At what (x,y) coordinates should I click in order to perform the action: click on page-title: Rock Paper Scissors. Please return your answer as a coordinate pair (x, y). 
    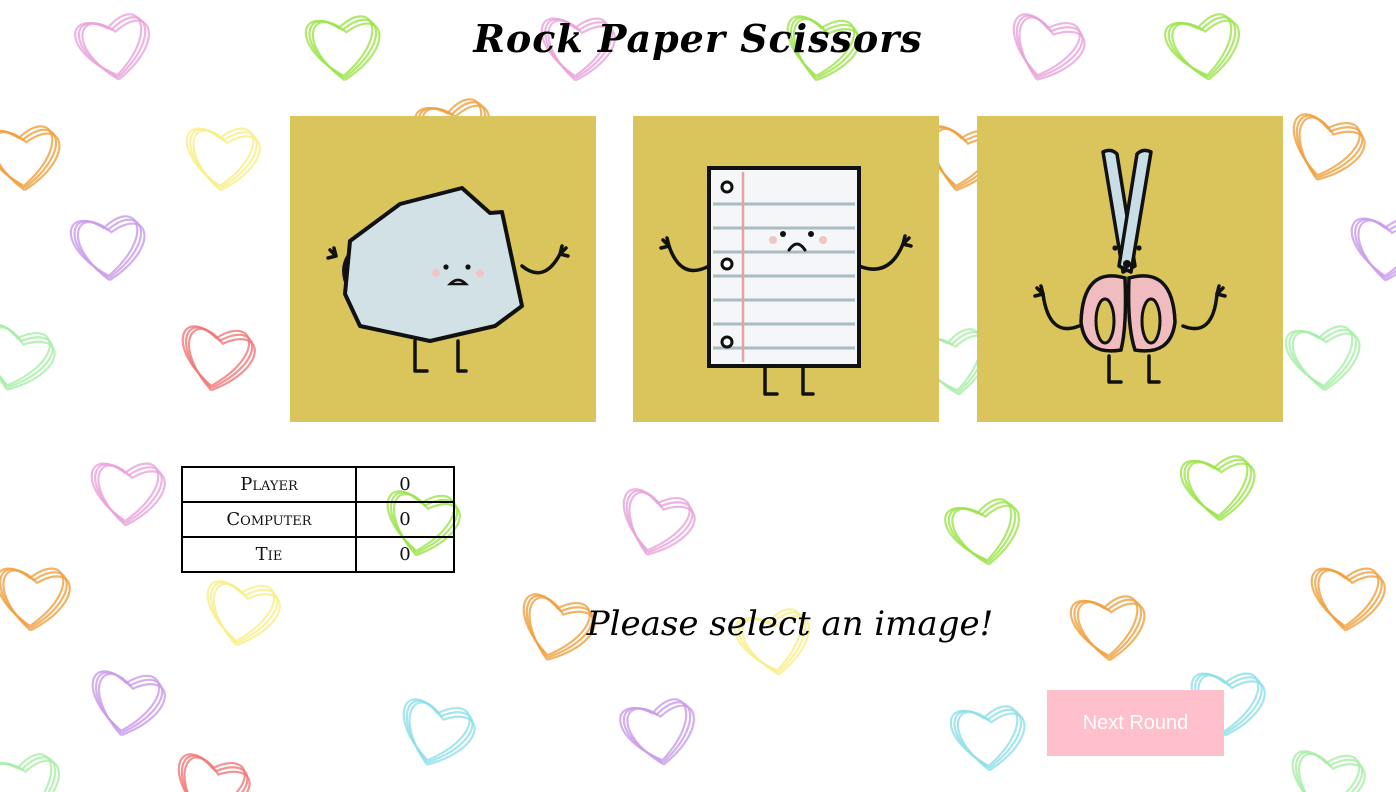
    Looking at the image, I should click on (698, 38).